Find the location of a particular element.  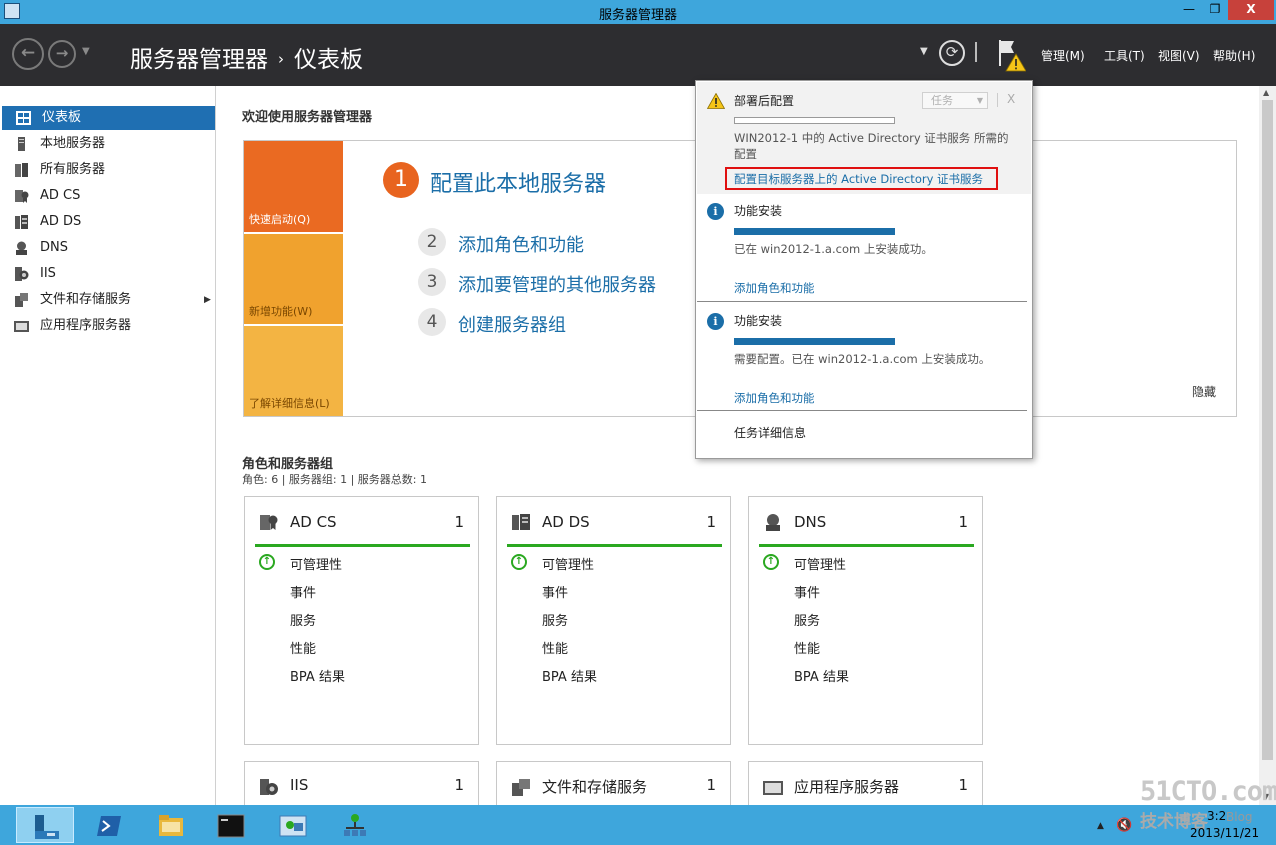

scroll-up-icon: ▲ is located at coordinates (1266, 92).